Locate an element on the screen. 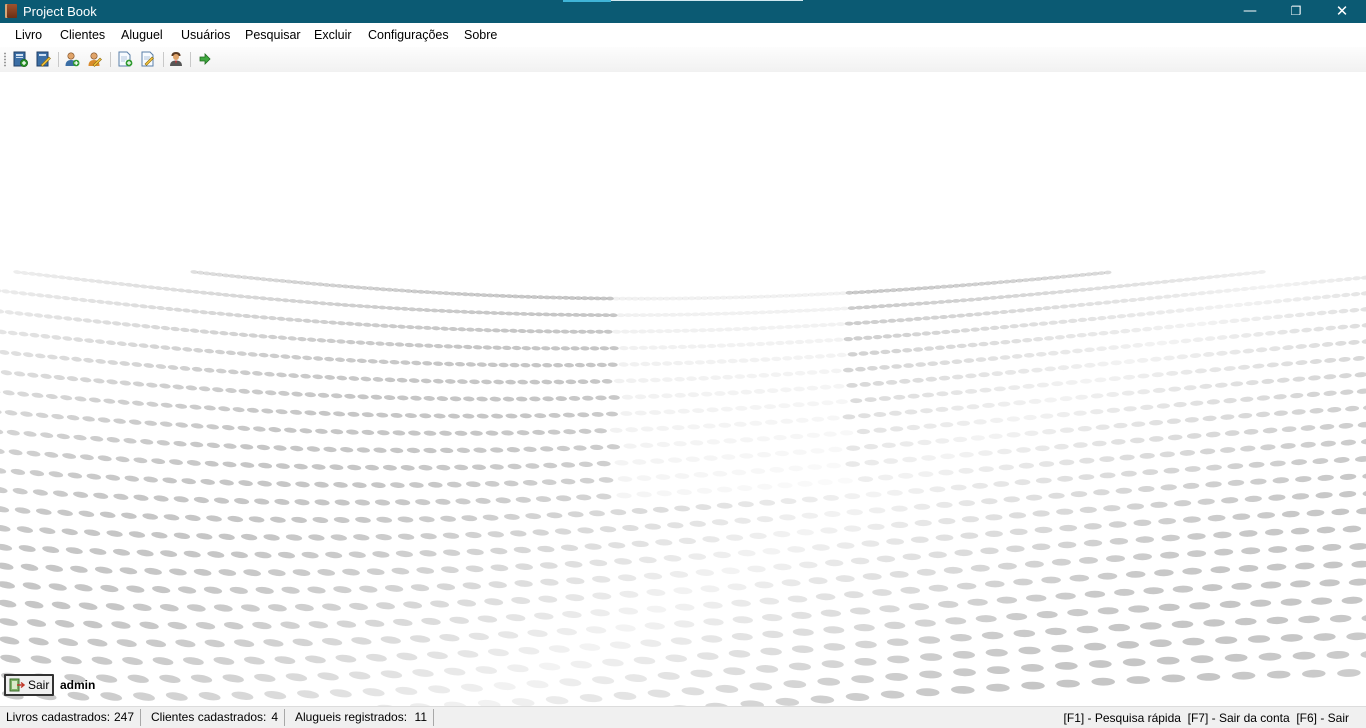 The image size is (1366, 728). user-add-icon is located at coordinates (72, 59).